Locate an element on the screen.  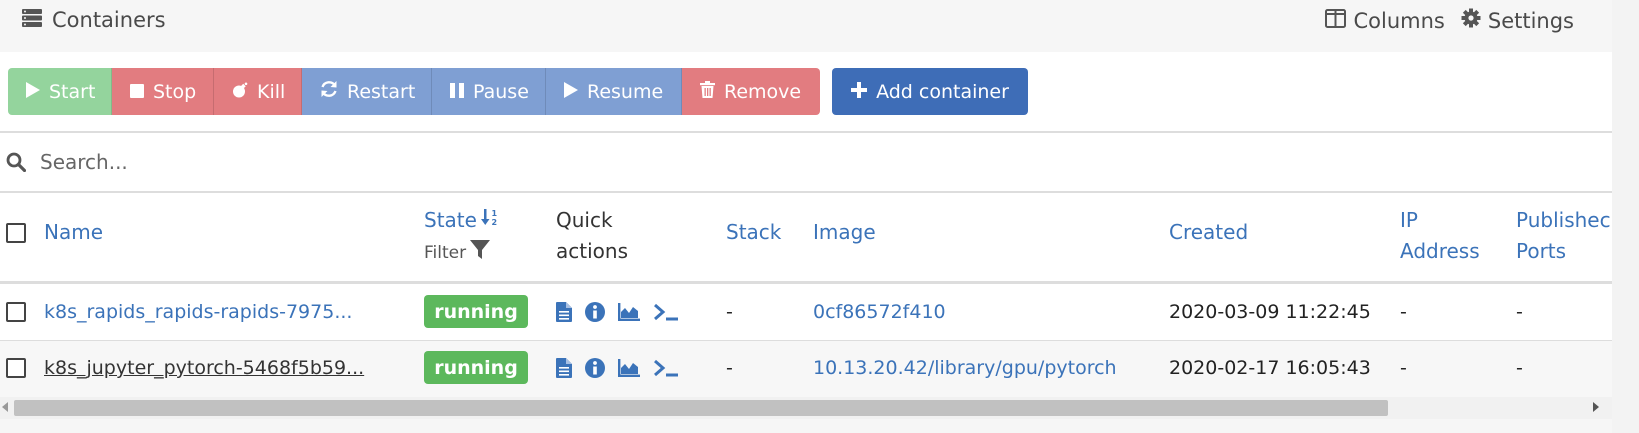
column-header-state-label: State is located at coordinates (450, 220).